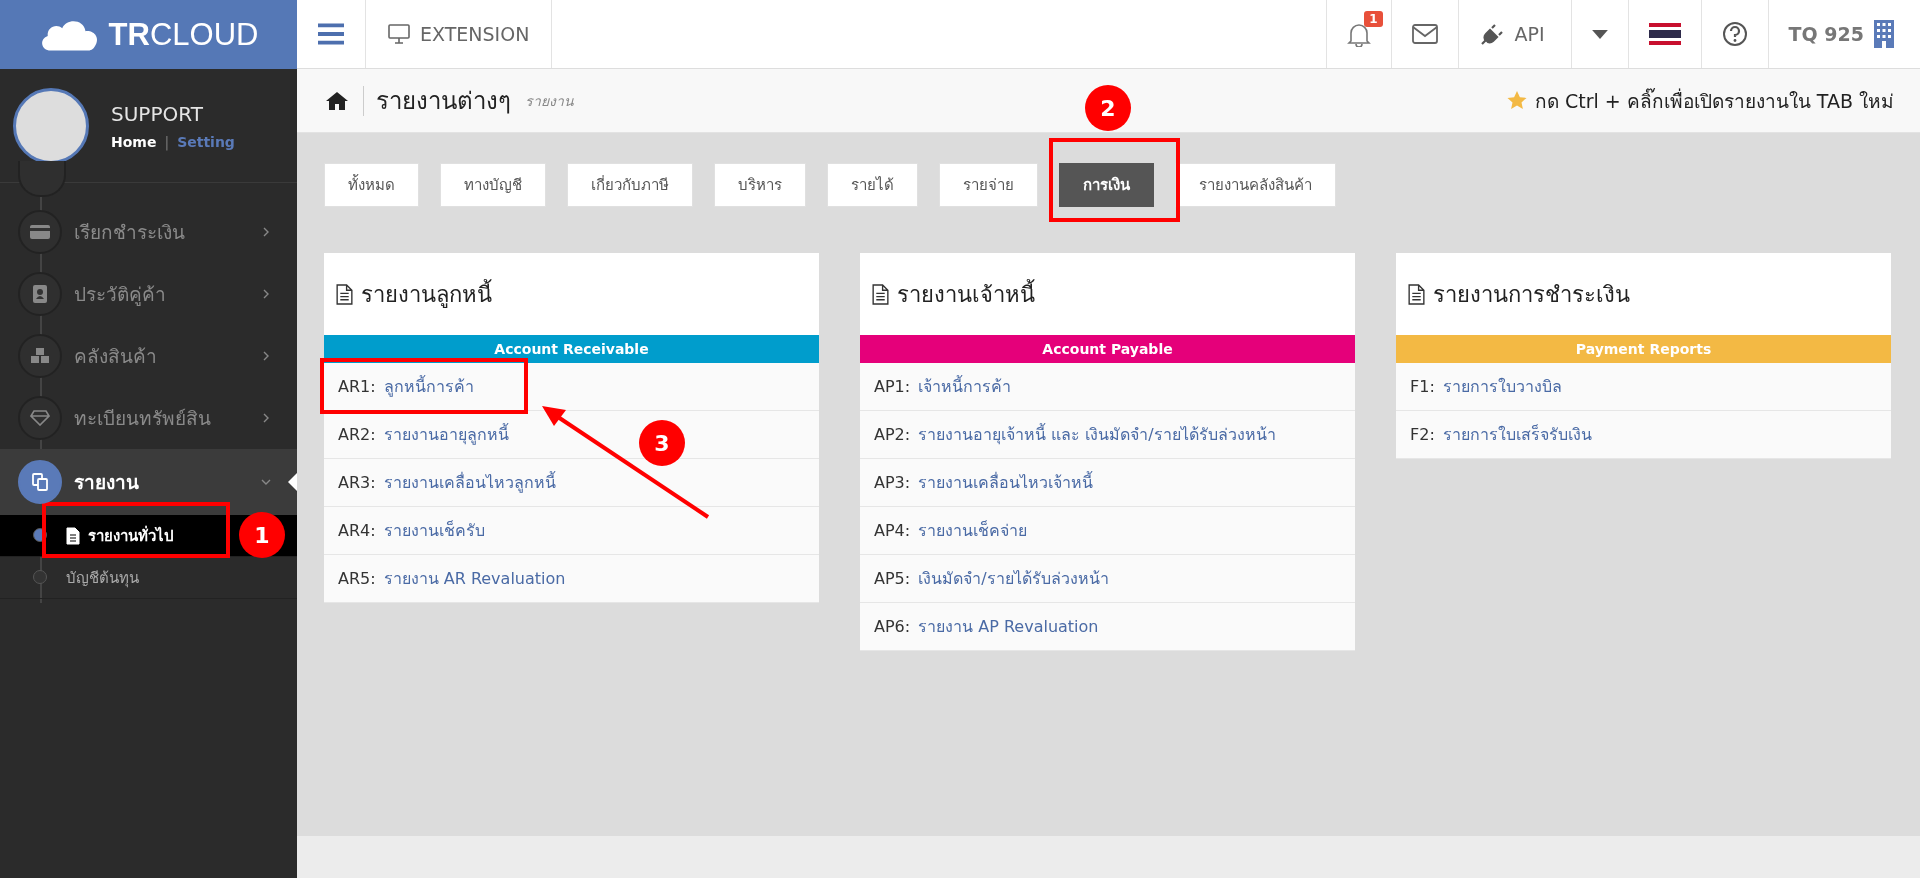  What do you see at coordinates (1517, 434) in the screenshot?
I see `report-link: รายการใบเสร็จรับเงิน` at bounding box center [1517, 434].